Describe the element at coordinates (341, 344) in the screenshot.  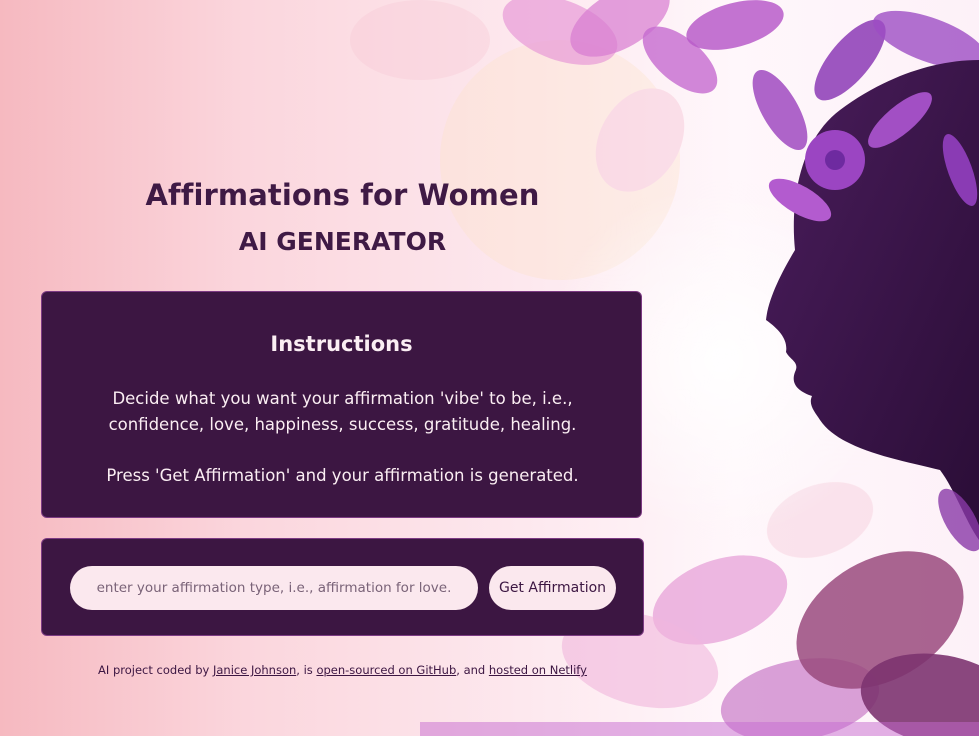
I see `instructions-heading: Instructions` at that location.